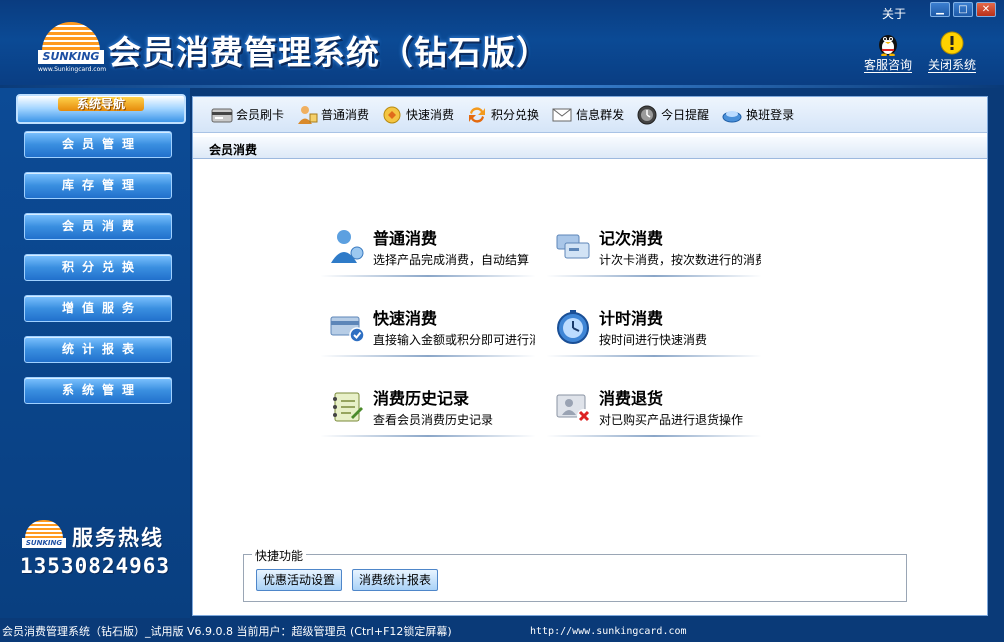 The image size is (1004, 642). Describe the element at coordinates (515, 115) in the screenshot. I see `toolbar-label: 积分兑换` at that location.